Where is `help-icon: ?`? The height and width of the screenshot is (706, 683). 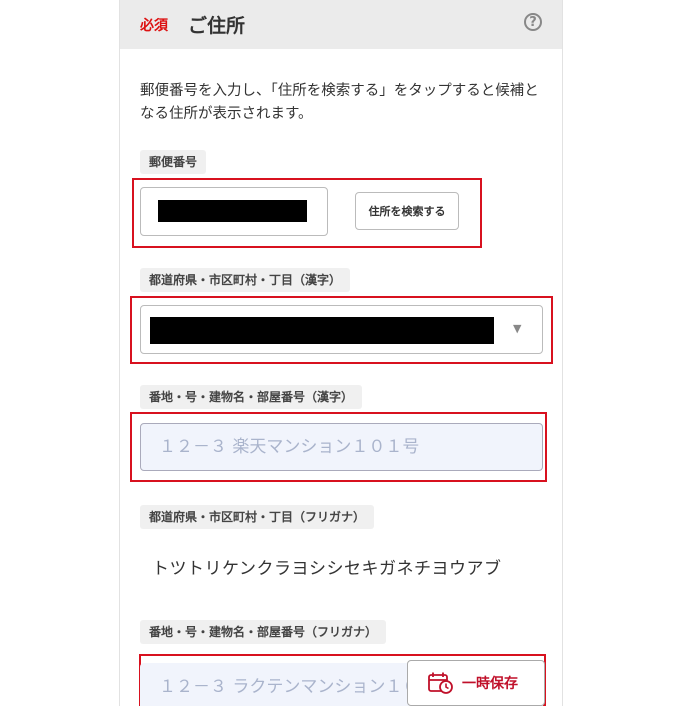 help-icon: ? is located at coordinates (533, 22).